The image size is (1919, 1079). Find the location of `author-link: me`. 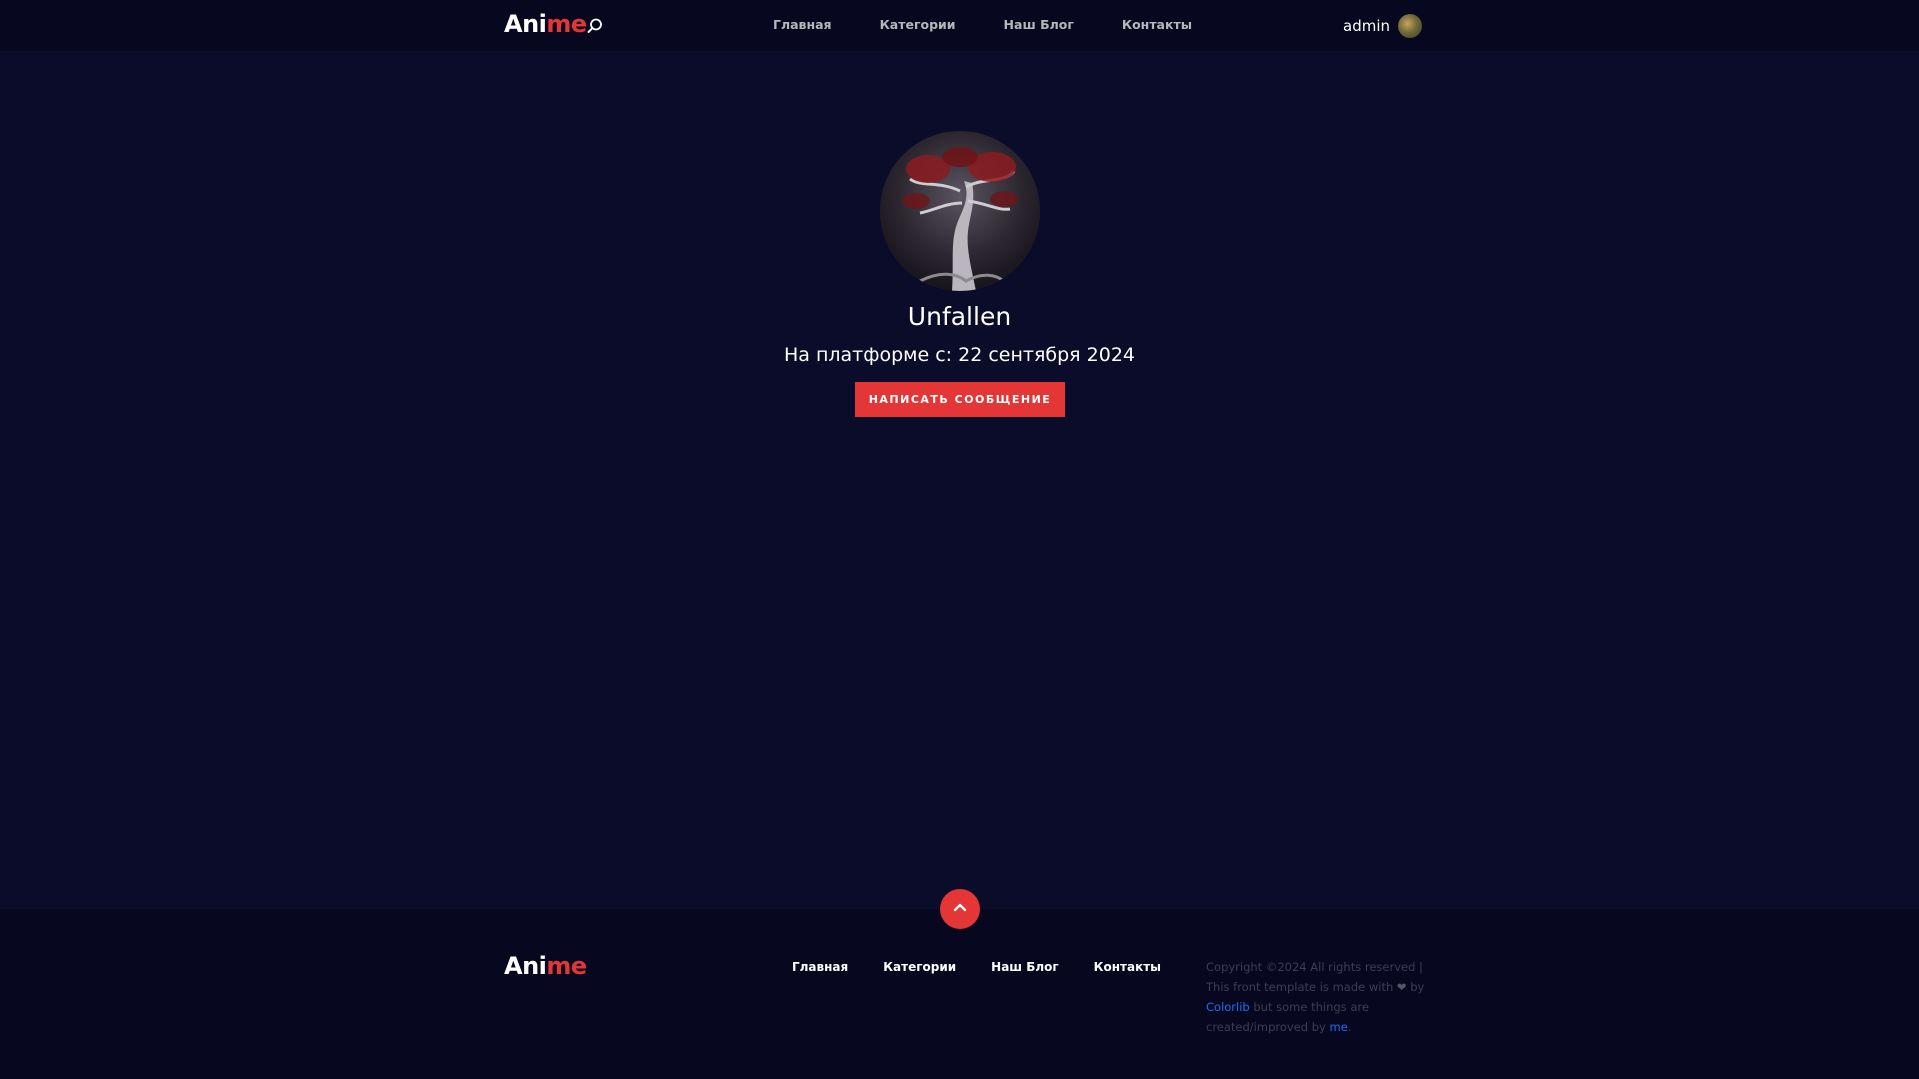

author-link: me is located at coordinates (1339, 1027).